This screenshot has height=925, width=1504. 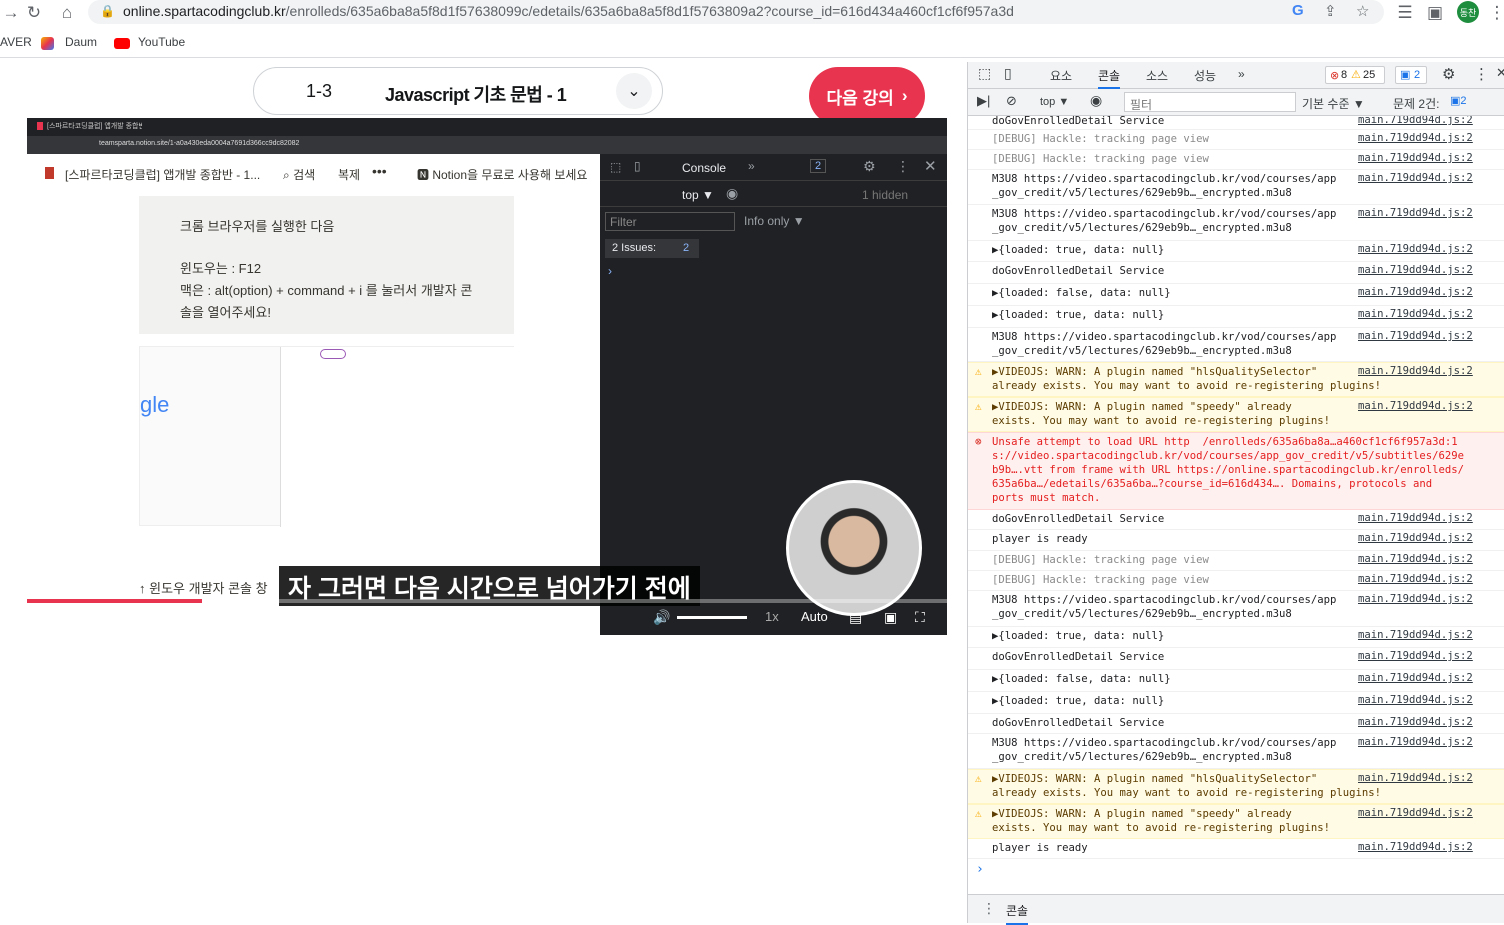 I want to click on issues-counter: ▣ 2, so click(x=1411, y=75).